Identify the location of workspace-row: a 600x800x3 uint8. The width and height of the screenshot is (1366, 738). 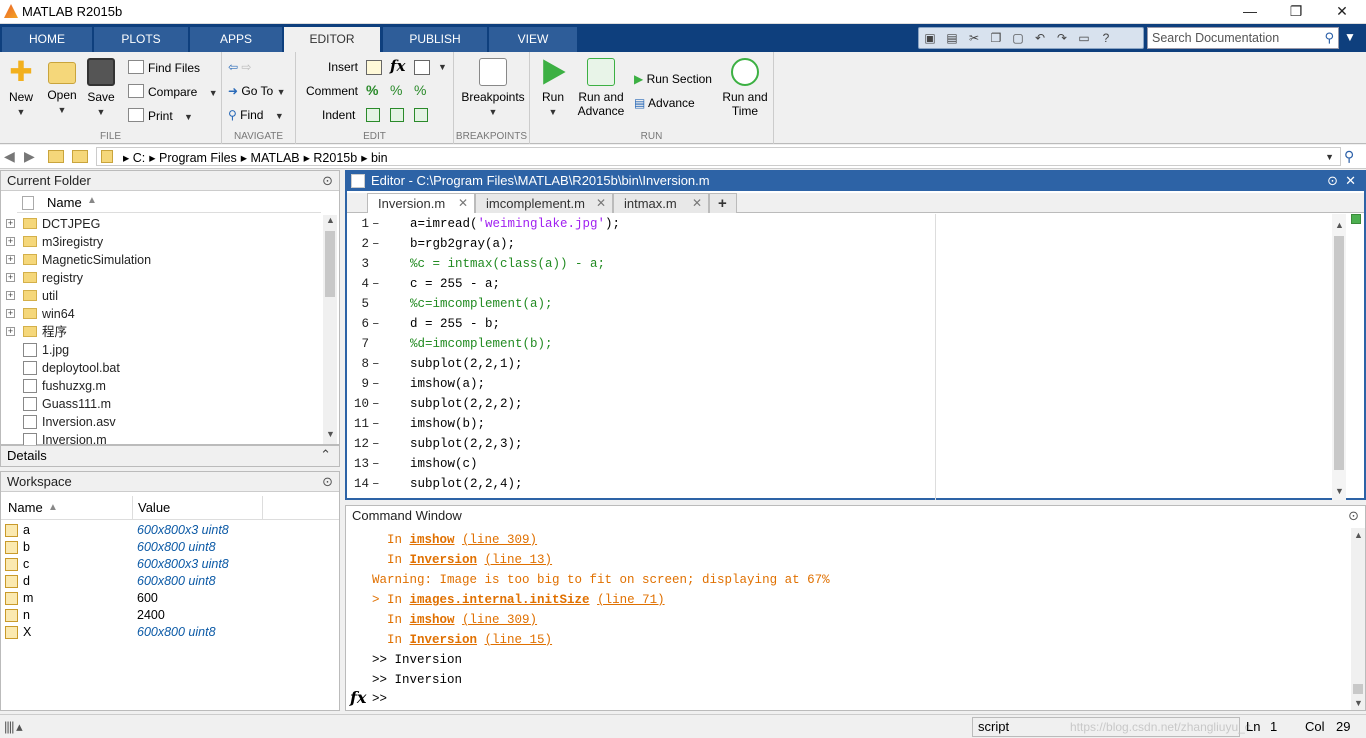
(170, 530).